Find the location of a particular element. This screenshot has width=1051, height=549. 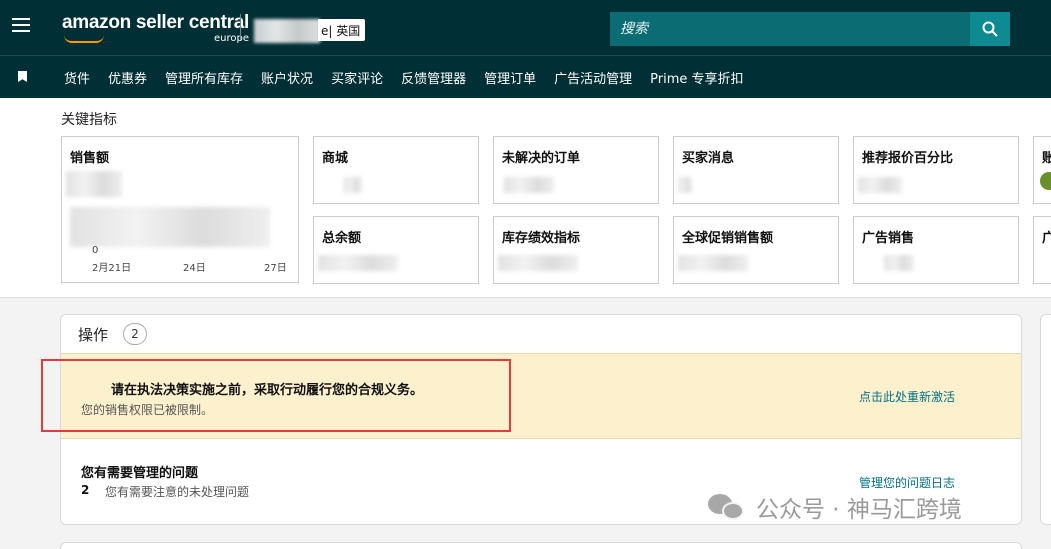

nav-item-prime-discounts: Prime 专享折扣 is located at coordinates (696, 77).